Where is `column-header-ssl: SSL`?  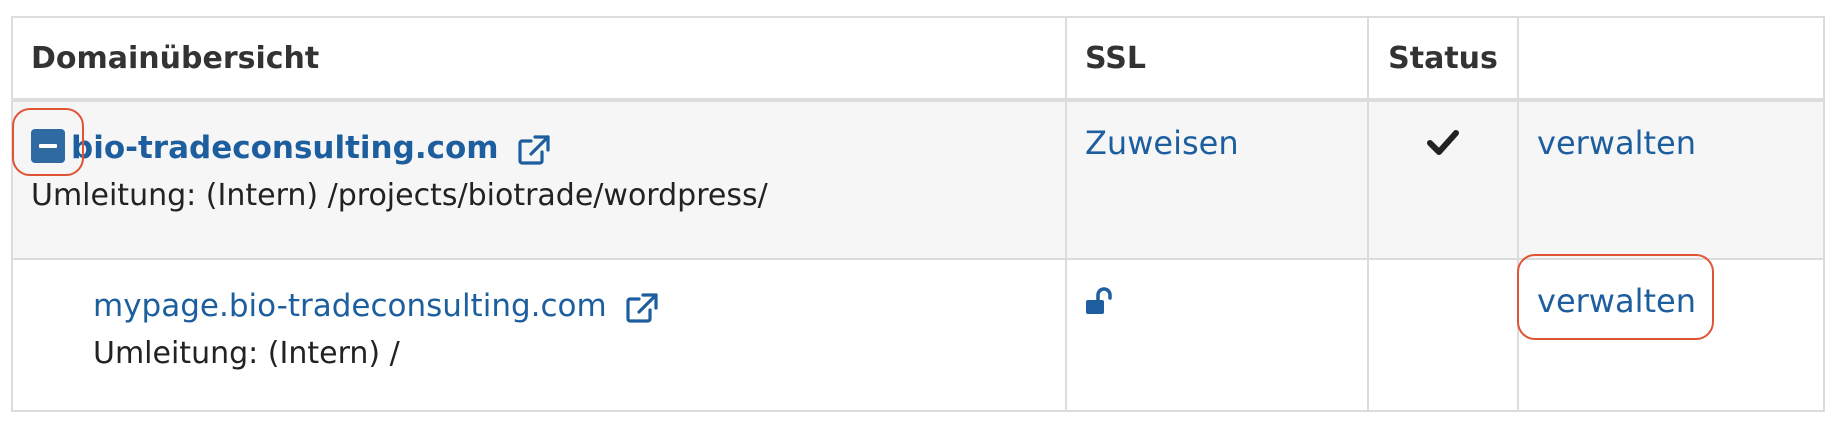
column-header-ssl: SSL is located at coordinates (1217, 59).